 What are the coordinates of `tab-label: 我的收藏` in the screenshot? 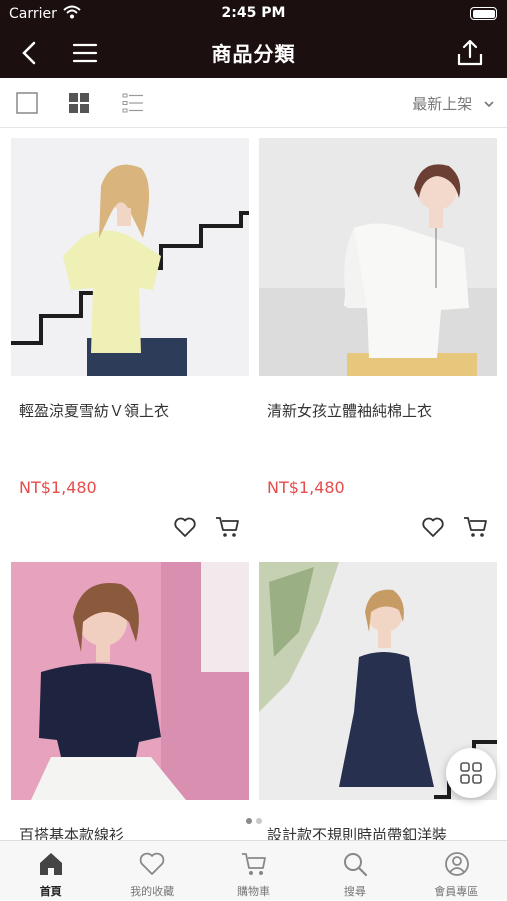 It's located at (152, 891).